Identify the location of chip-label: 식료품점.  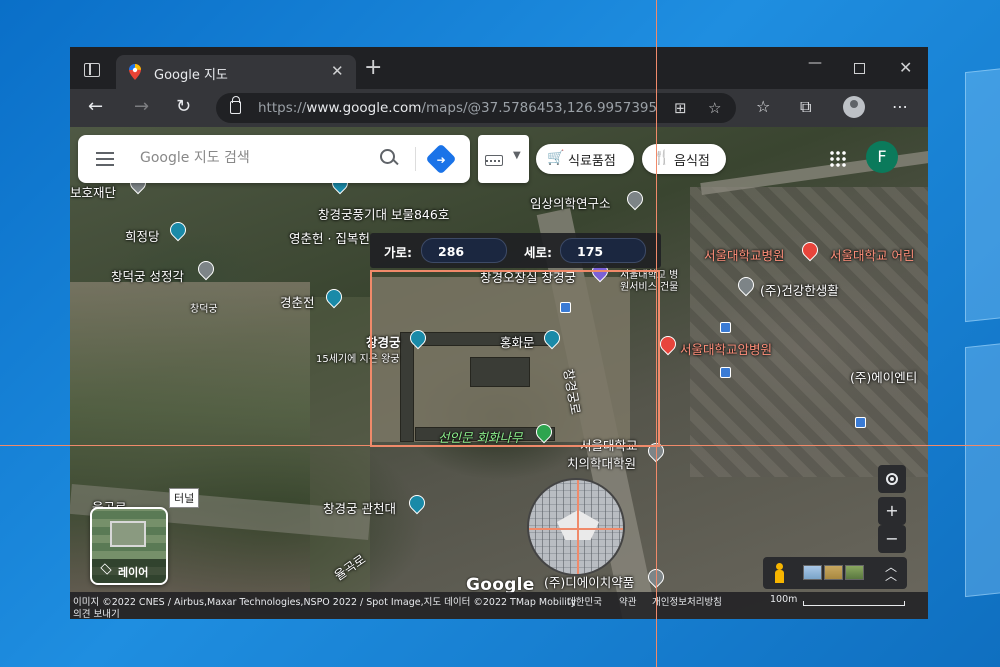
(592, 161).